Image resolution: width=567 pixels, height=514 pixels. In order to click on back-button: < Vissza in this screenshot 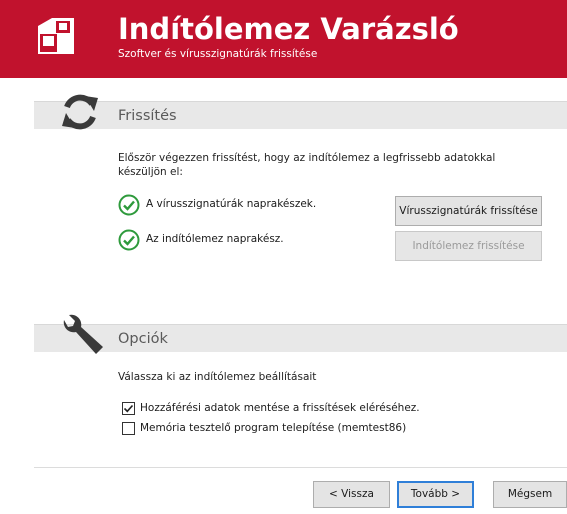, I will do `click(351, 494)`.